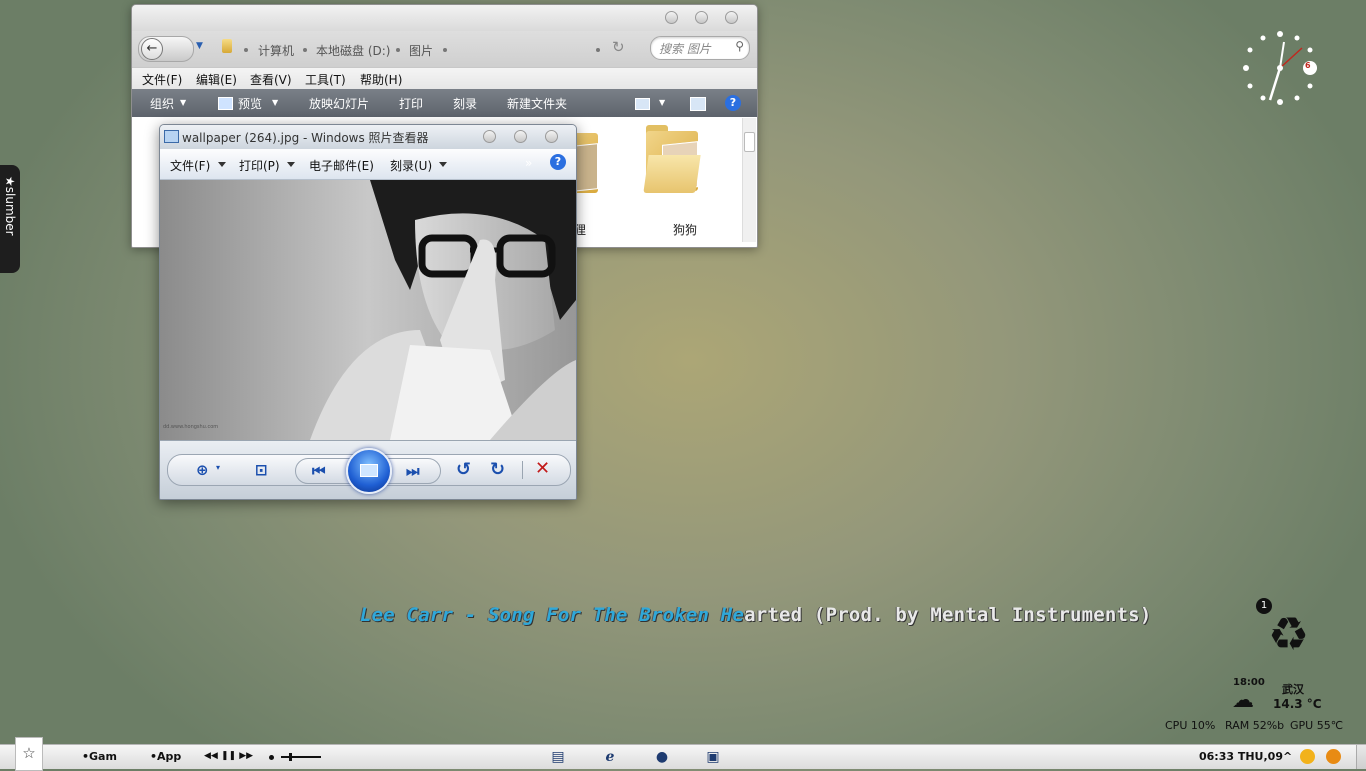 The image size is (1366, 771). What do you see at coordinates (1308, 65) in the screenshot?
I see `clock-date: 6` at bounding box center [1308, 65].